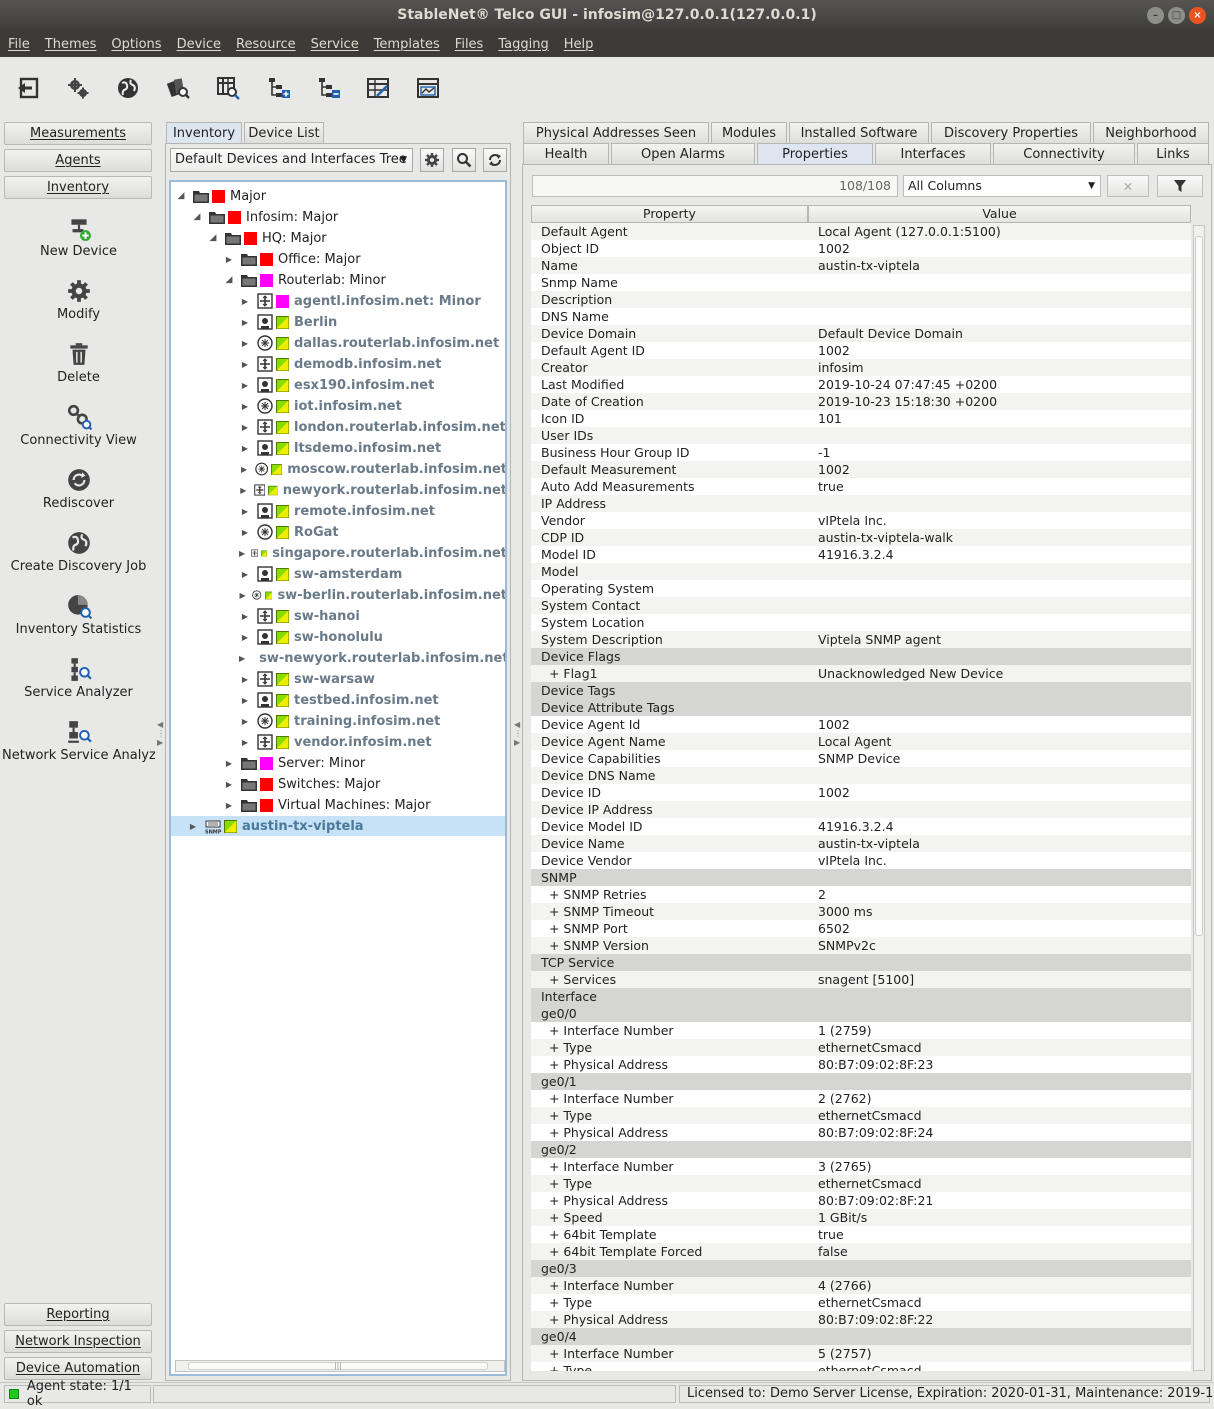 The width and height of the screenshot is (1214, 1409). What do you see at coordinates (861, 928) in the screenshot?
I see `property-row: + SNMP Port 6502` at bounding box center [861, 928].